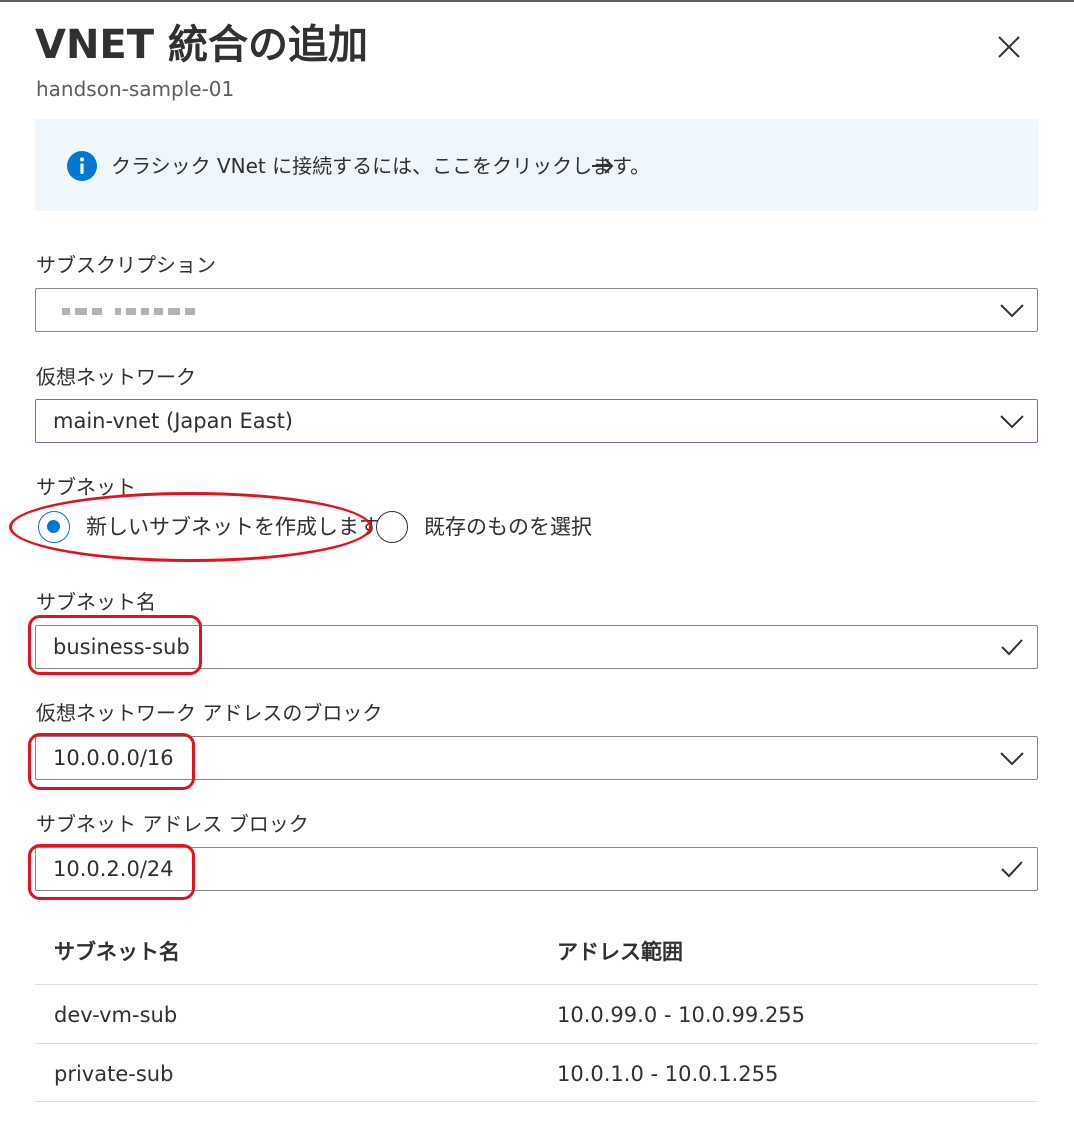  I want to click on close-icon, so click(1009, 47).